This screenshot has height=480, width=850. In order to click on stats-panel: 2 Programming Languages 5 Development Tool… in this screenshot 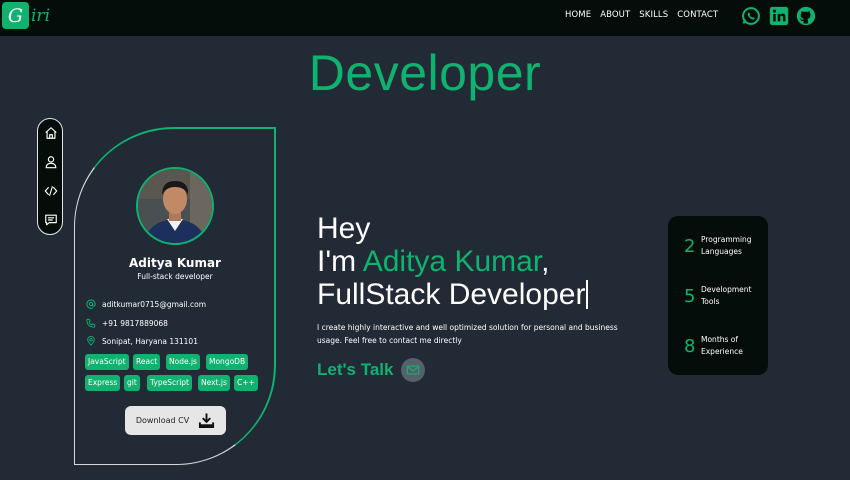, I will do `click(718, 295)`.